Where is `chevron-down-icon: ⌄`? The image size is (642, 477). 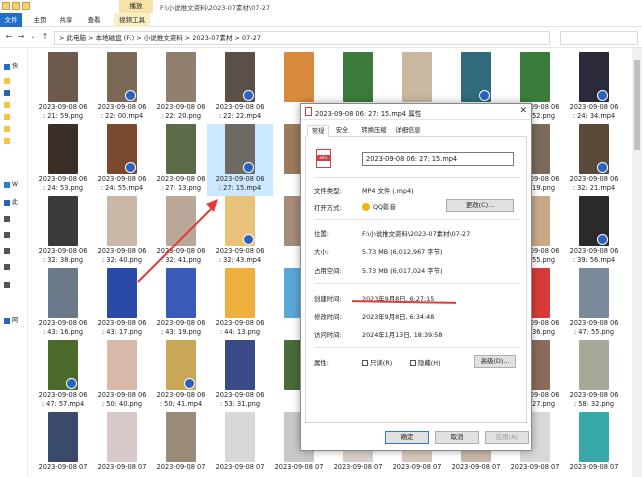 chevron-down-icon: ⌄ is located at coordinates (33, 37).